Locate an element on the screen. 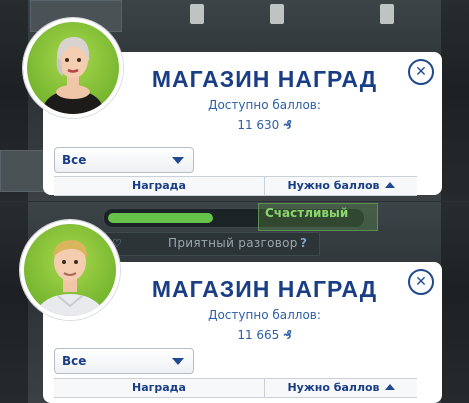 The height and width of the screenshot is (403, 469). background-counter is located at coordinates (23, 171).